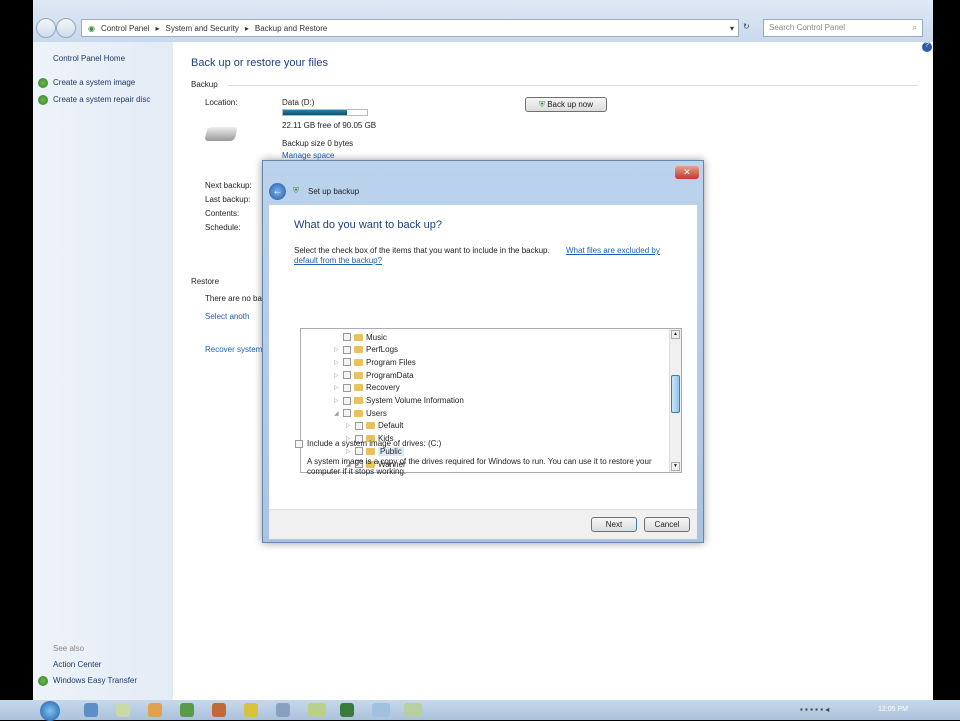 This screenshot has width=960, height=721. I want to click on tree-item: ▷ Program Files, so click(375, 362).